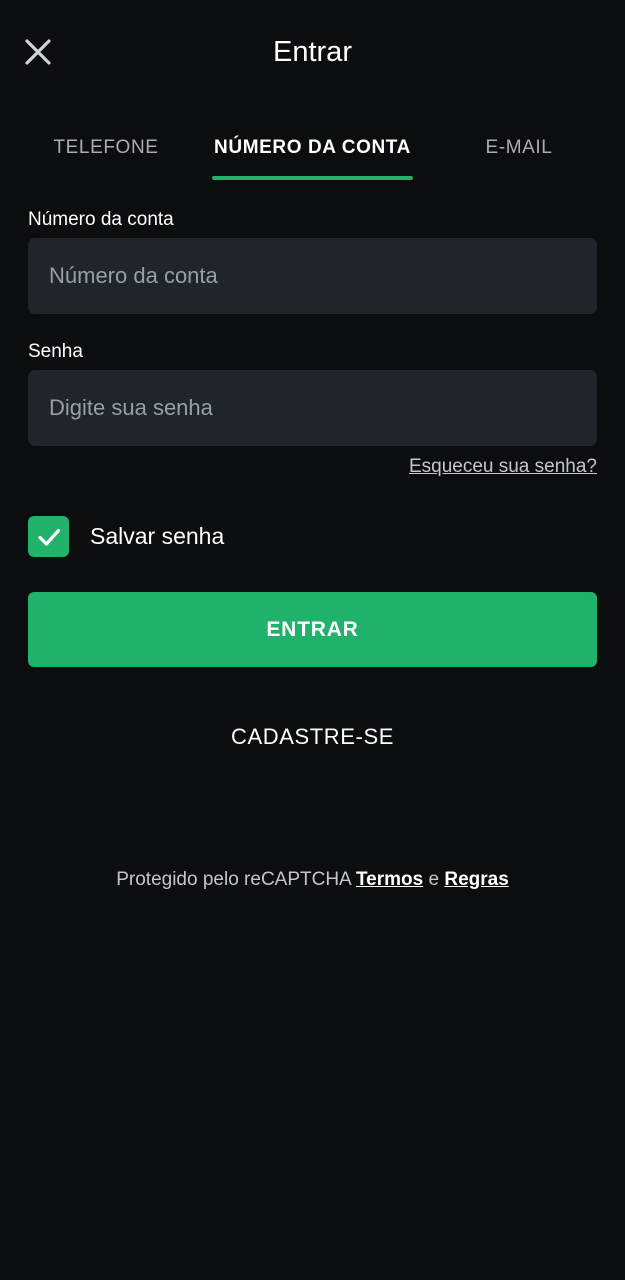 This screenshot has width=625, height=1280. What do you see at coordinates (101, 219) in the screenshot?
I see `account-number-label: Número da conta` at bounding box center [101, 219].